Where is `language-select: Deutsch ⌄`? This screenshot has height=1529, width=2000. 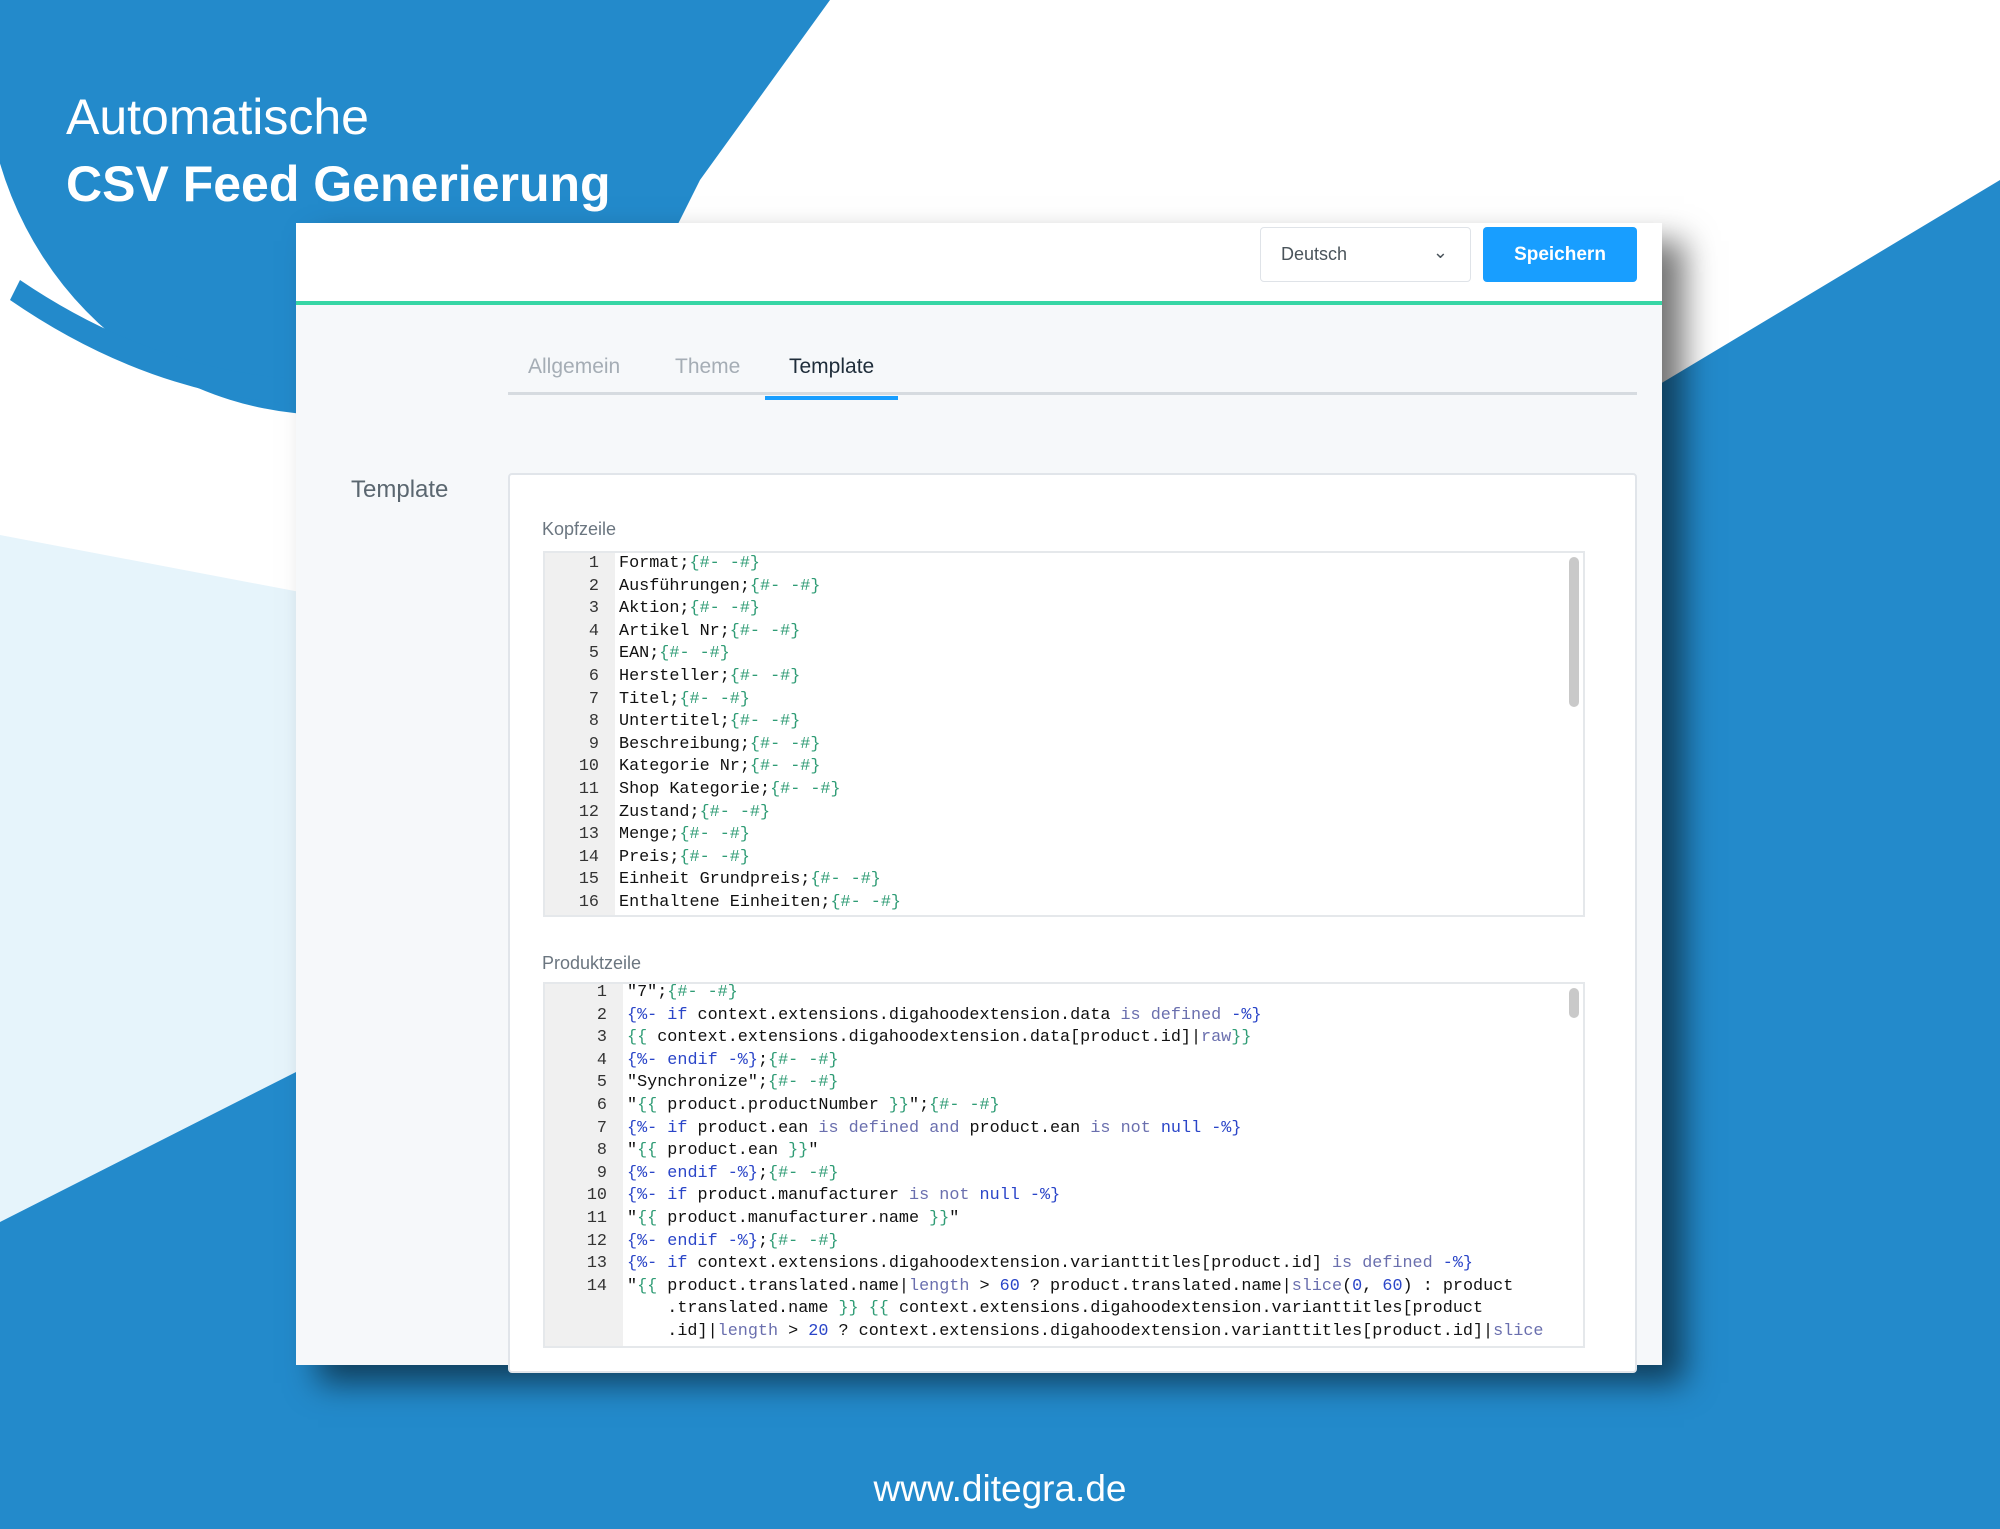 language-select: Deutsch ⌄ is located at coordinates (1365, 254).